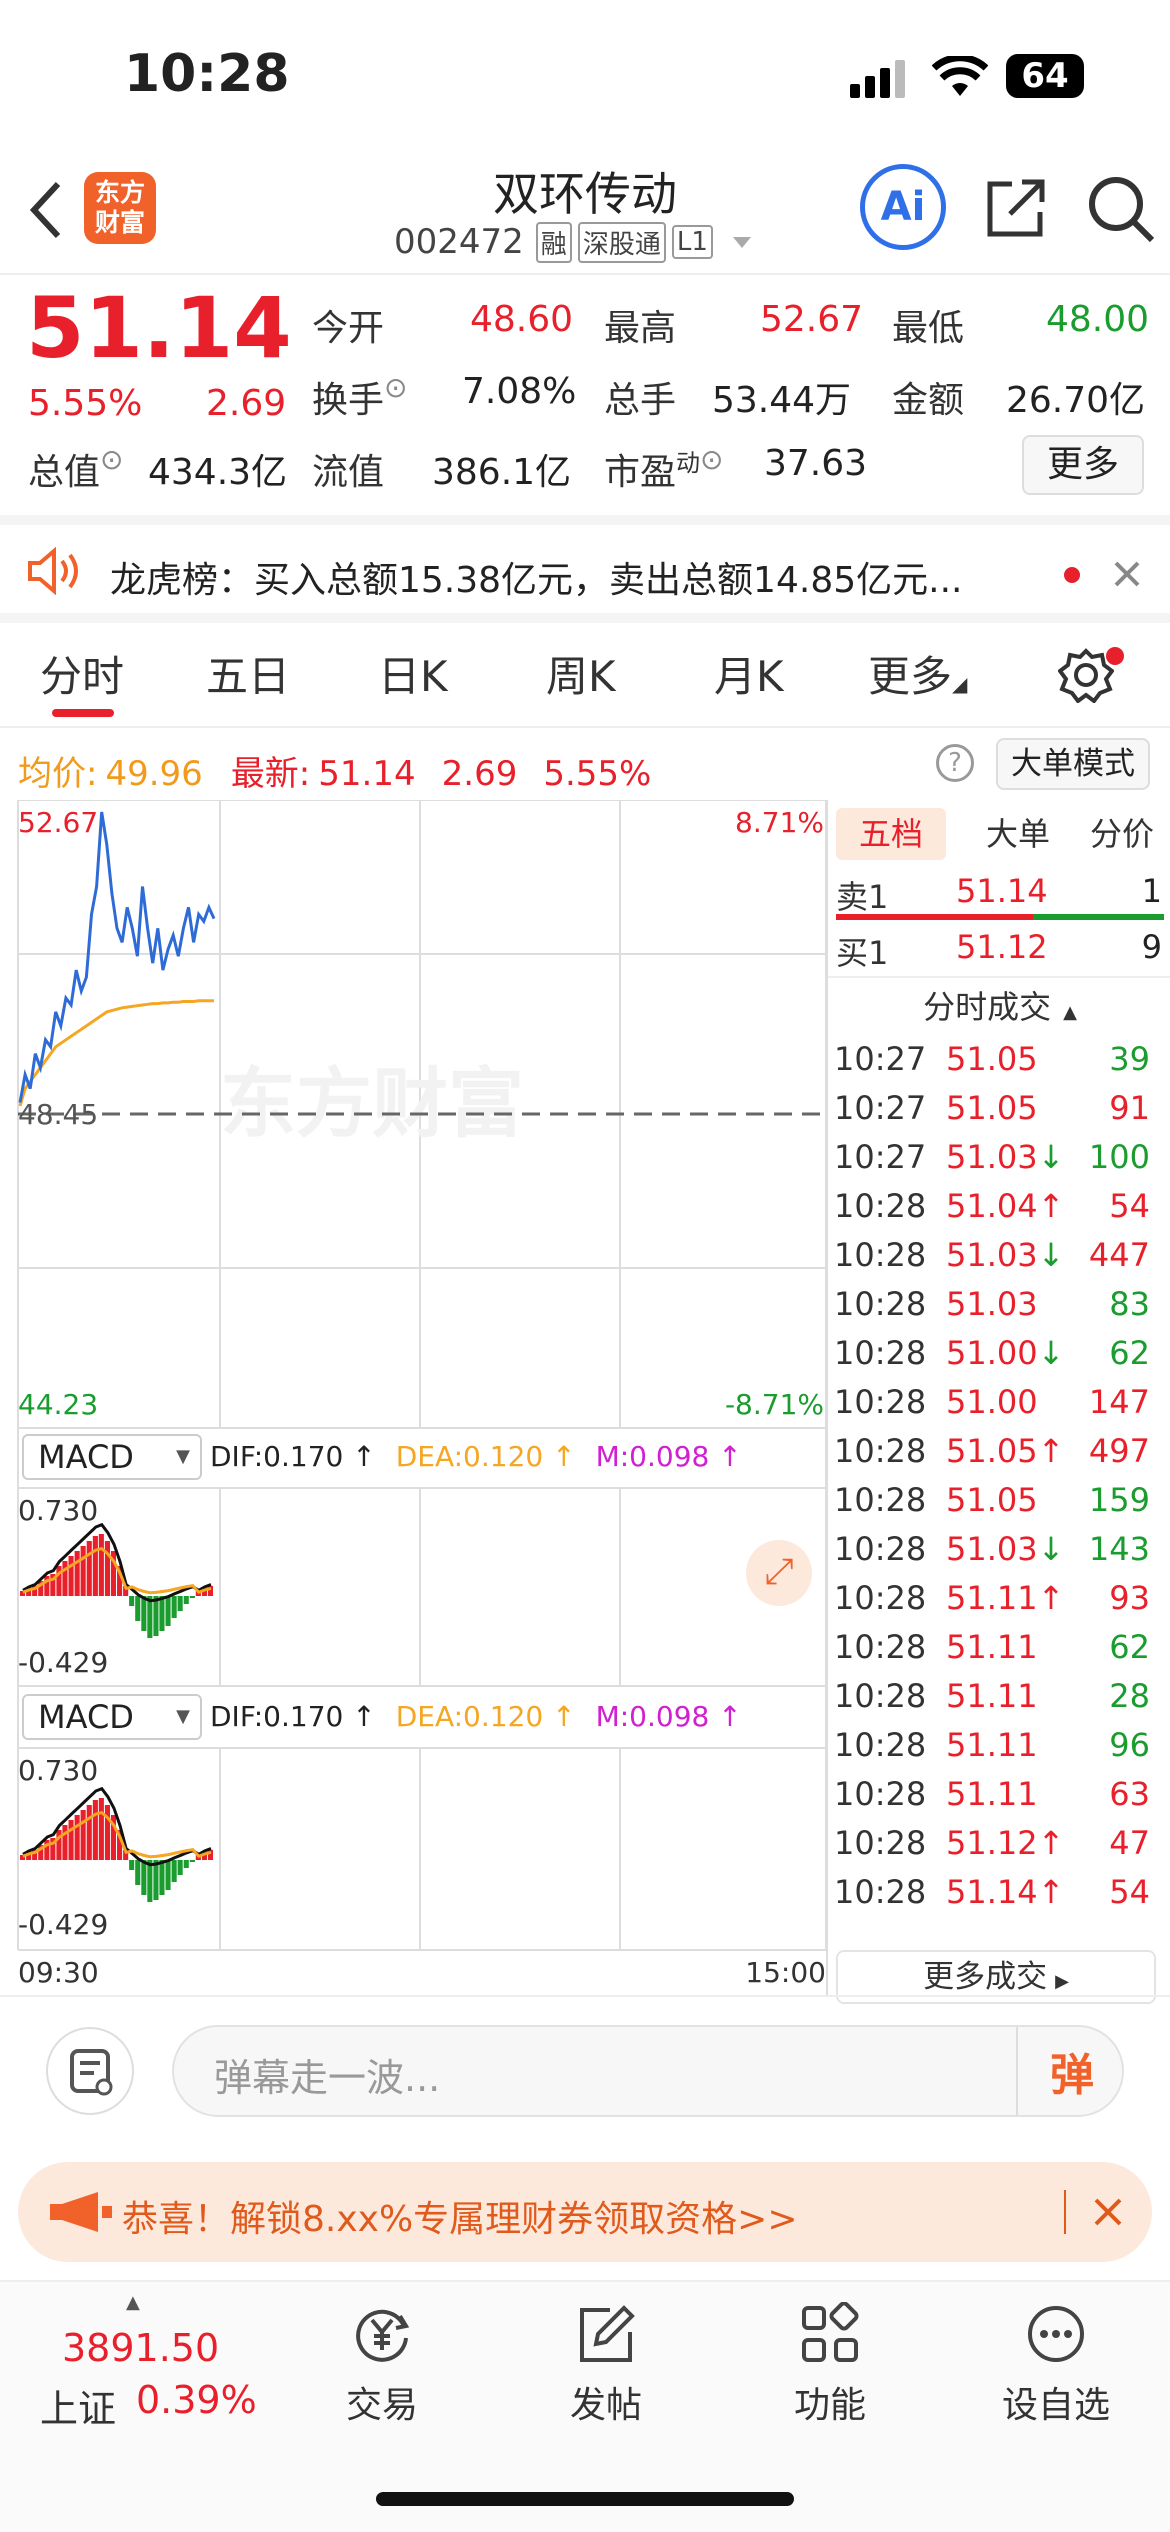 This screenshot has width=1170, height=2532. What do you see at coordinates (1119, 1500) in the screenshot?
I see `trade-volume: 159` at bounding box center [1119, 1500].